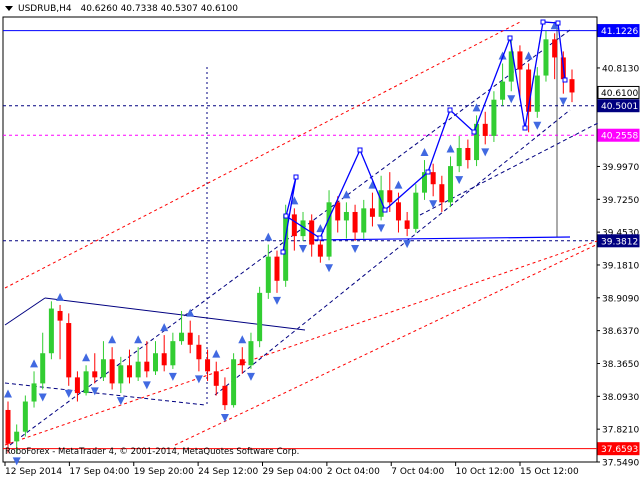 The image size is (640, 480). What do you see at coordinates (33, 472) in the screenshot?
I see `x-tick-label: 12 Sep 2014` at bounding box center [33, 472].